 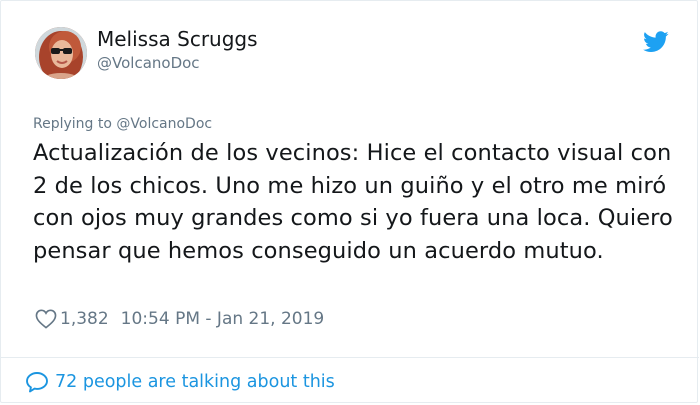 I want to click on replying-to-prefix: Replying to, so click(x=72, y=124).